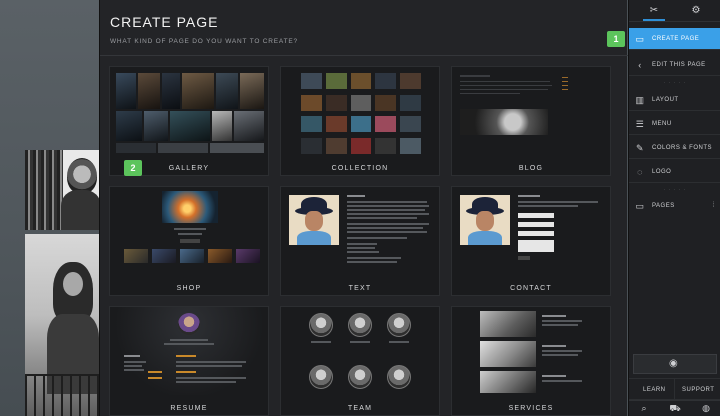  I want to click on text-thumbnail, so click(360, 231).